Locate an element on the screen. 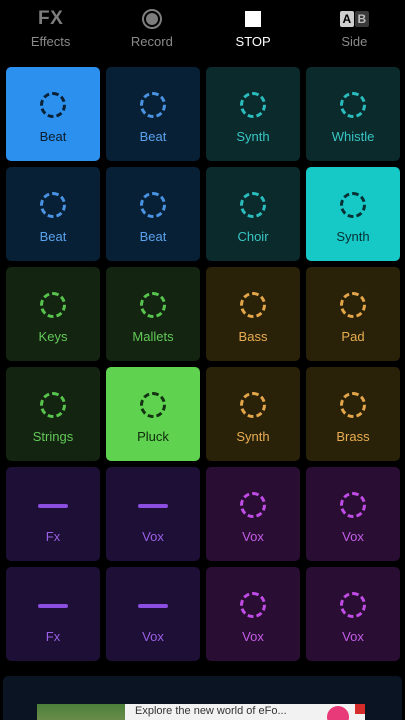 Image resolution: width=405 pixels, height=720 pixels. pad-8: Synth is located at coordinates (353, 214).